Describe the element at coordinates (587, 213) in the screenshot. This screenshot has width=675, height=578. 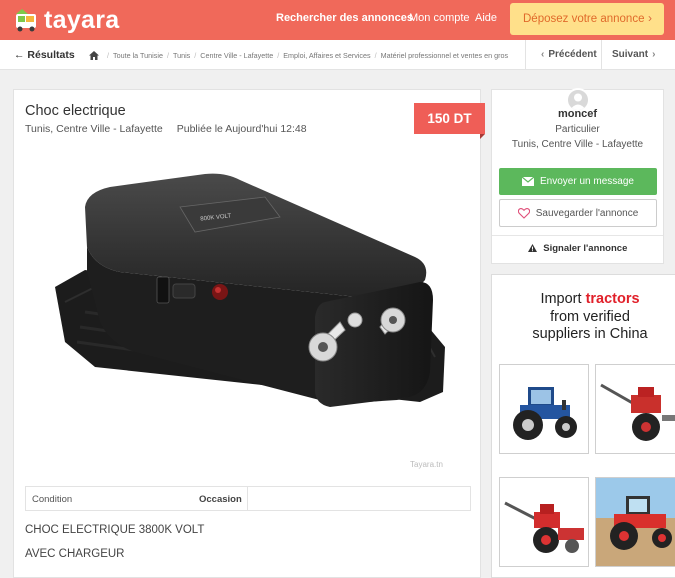
I see `save-listing-label: Sauvegarder l'annonce` at that location.